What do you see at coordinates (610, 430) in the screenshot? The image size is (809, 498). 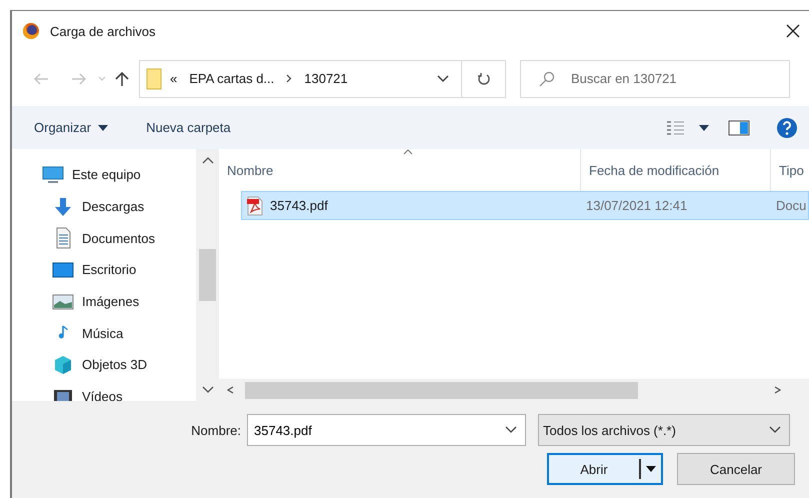 I see `file-type-value: Todos los archivos (*.*)` at bounding box center [610, 430].